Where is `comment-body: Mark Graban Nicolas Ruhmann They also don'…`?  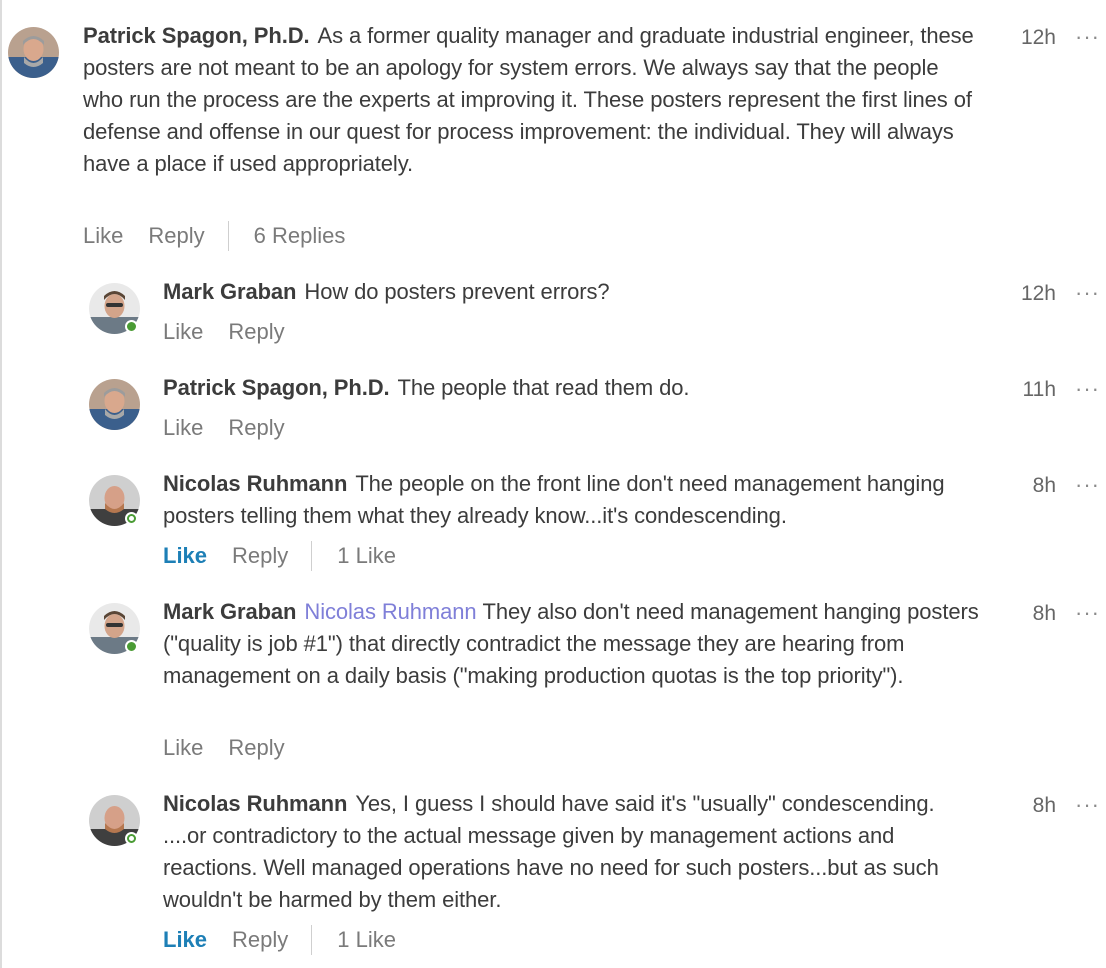
comment-body: Mark Graban Nicolas Ruhmann They also don'… is located at coordinates (573, 644).